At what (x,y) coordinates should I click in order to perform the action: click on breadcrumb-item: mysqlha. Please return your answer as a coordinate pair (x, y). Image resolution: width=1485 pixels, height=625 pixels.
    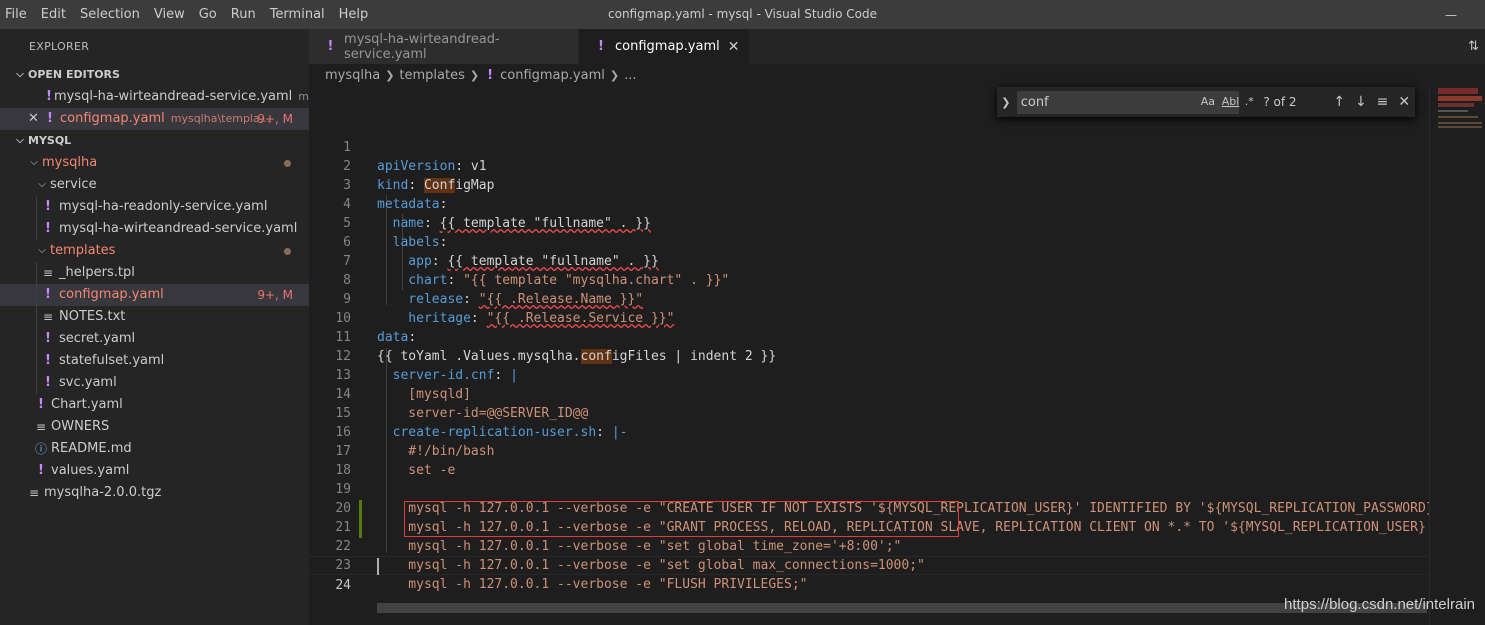
    Looking at the image, I should click on (352, 75).